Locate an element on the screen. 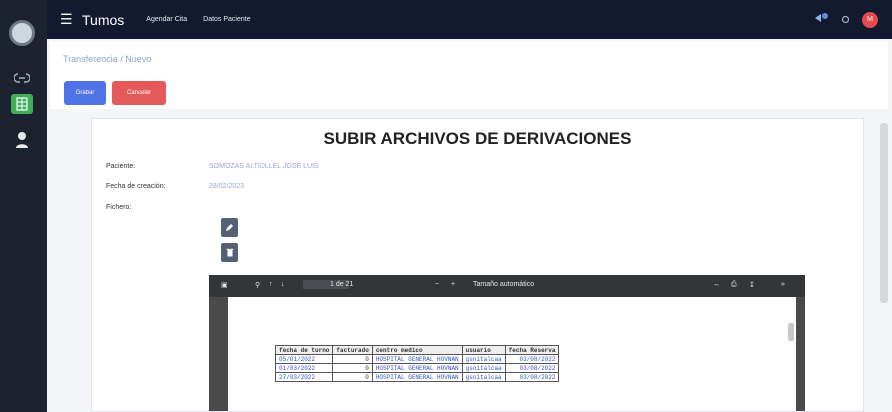 The height and width of the screenshot is (412, 892). link-icon is located at coordinates (22, 78).